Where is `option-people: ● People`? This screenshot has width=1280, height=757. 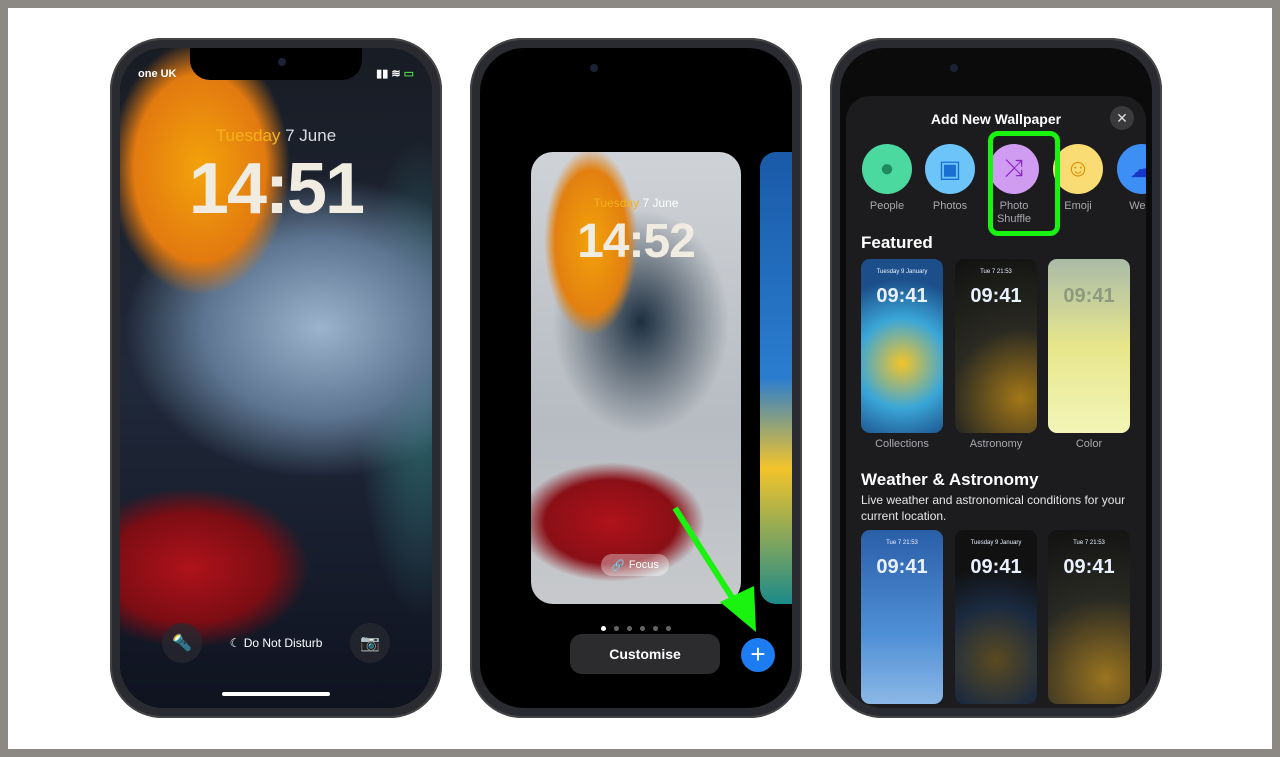
option-people: ● People is located at coordinates (887, 178).